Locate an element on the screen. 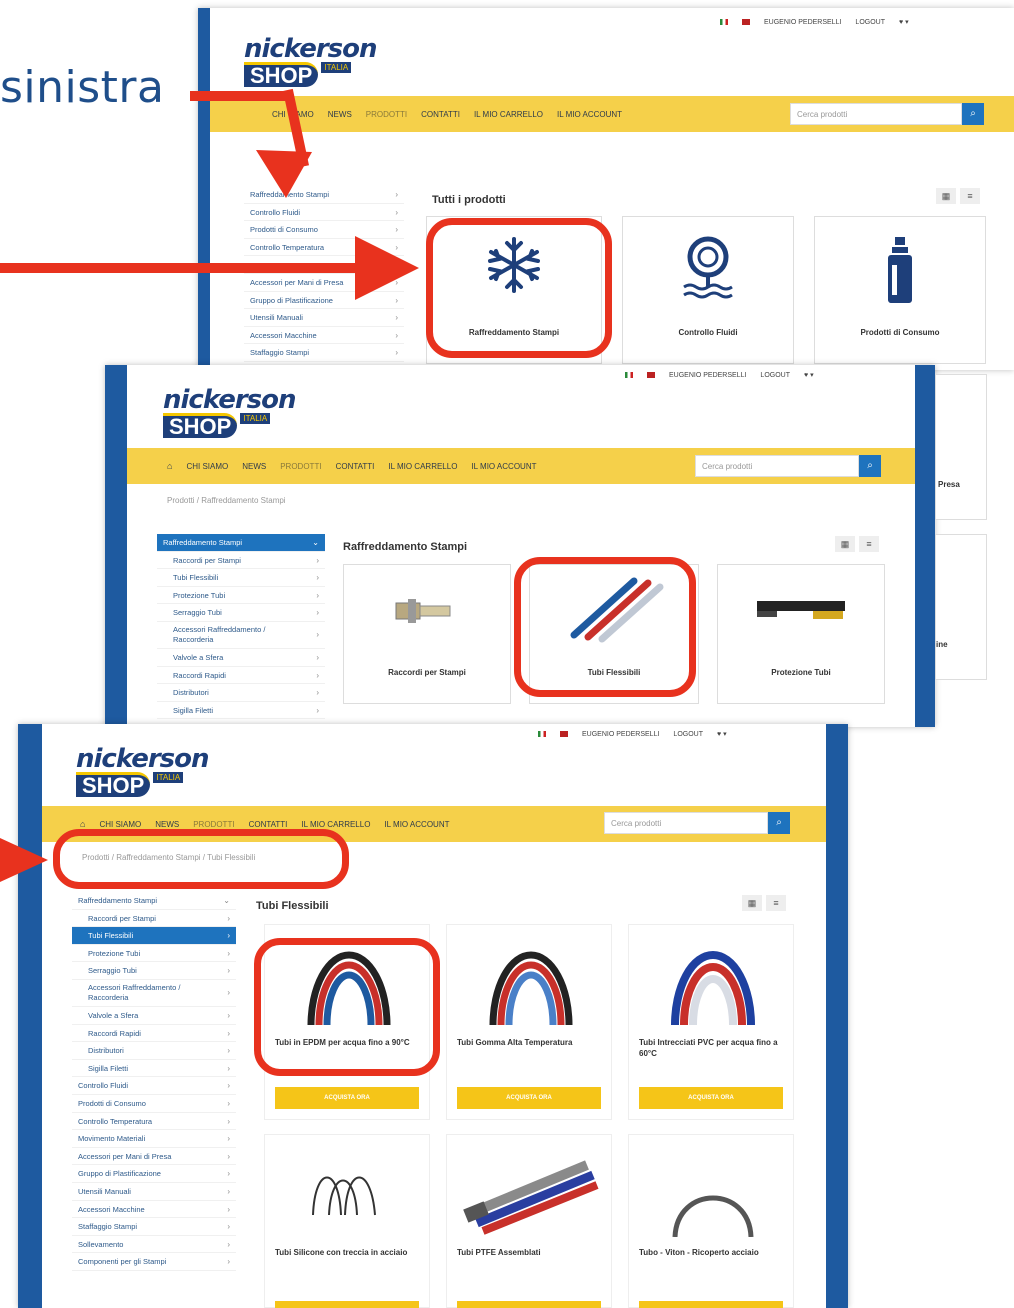  category-card: Raccordi per Stampi is located at coordinates (427, 634).